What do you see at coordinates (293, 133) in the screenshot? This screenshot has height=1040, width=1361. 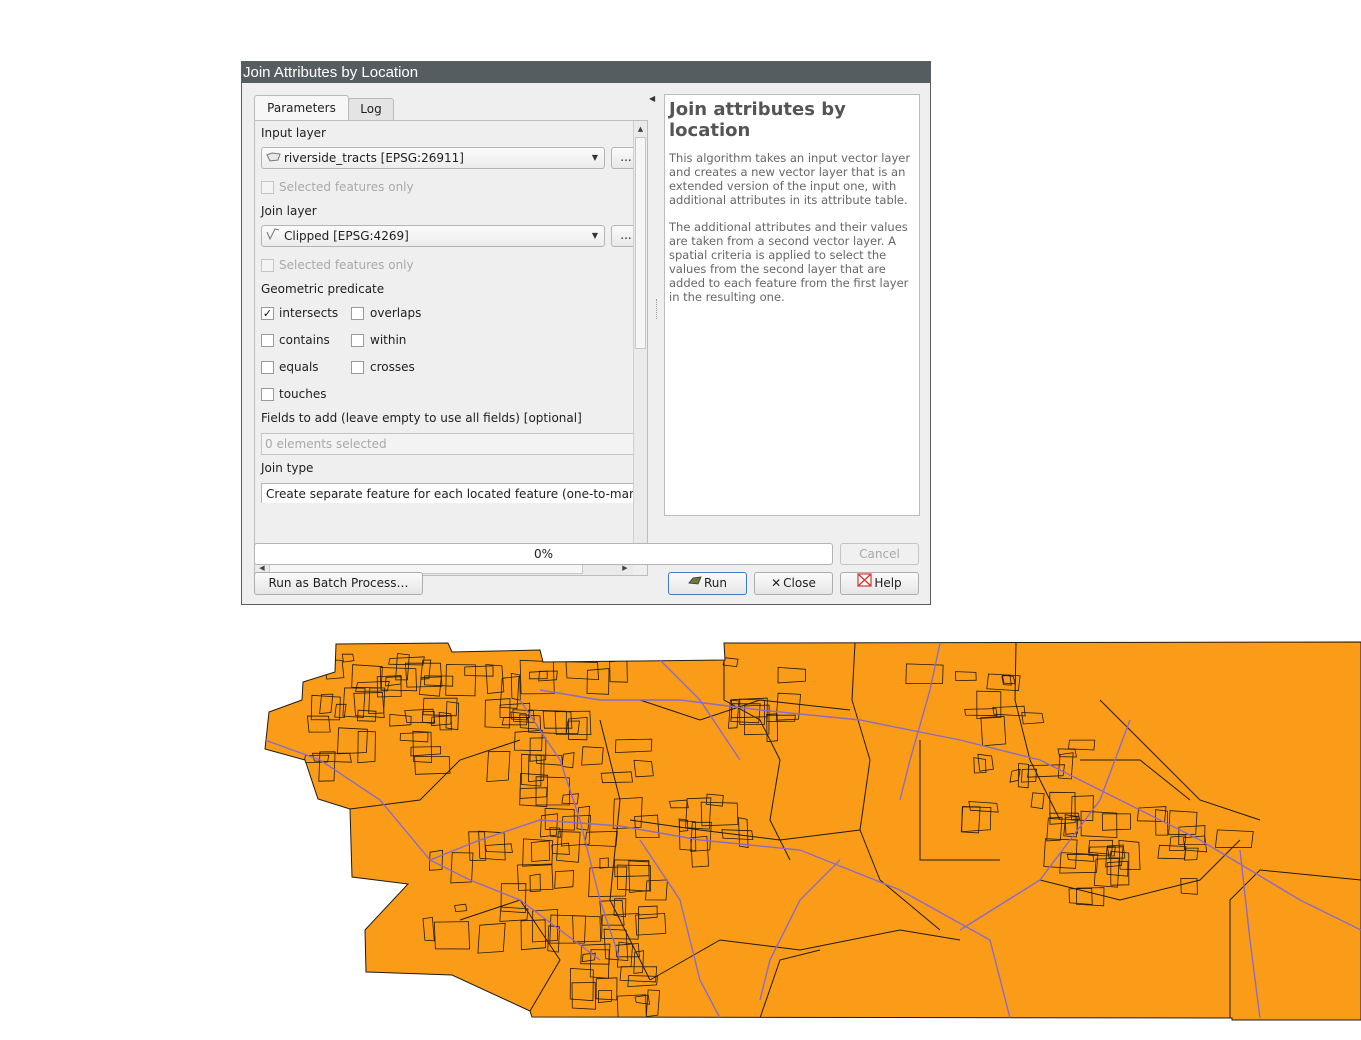 I see `input-layer-label: Input layer` at bounding box center [293, 133].